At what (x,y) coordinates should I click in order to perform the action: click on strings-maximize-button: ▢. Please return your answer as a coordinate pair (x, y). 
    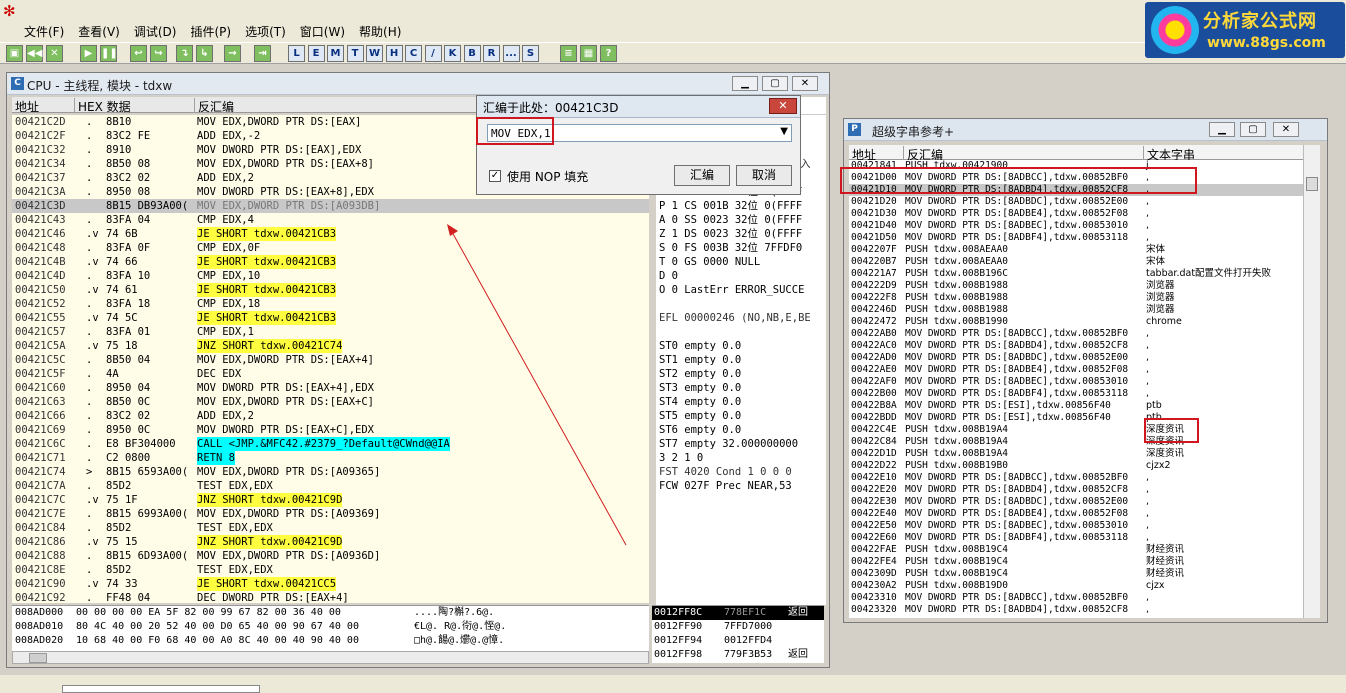
    Looking at the image, I should click on (1253, 129).